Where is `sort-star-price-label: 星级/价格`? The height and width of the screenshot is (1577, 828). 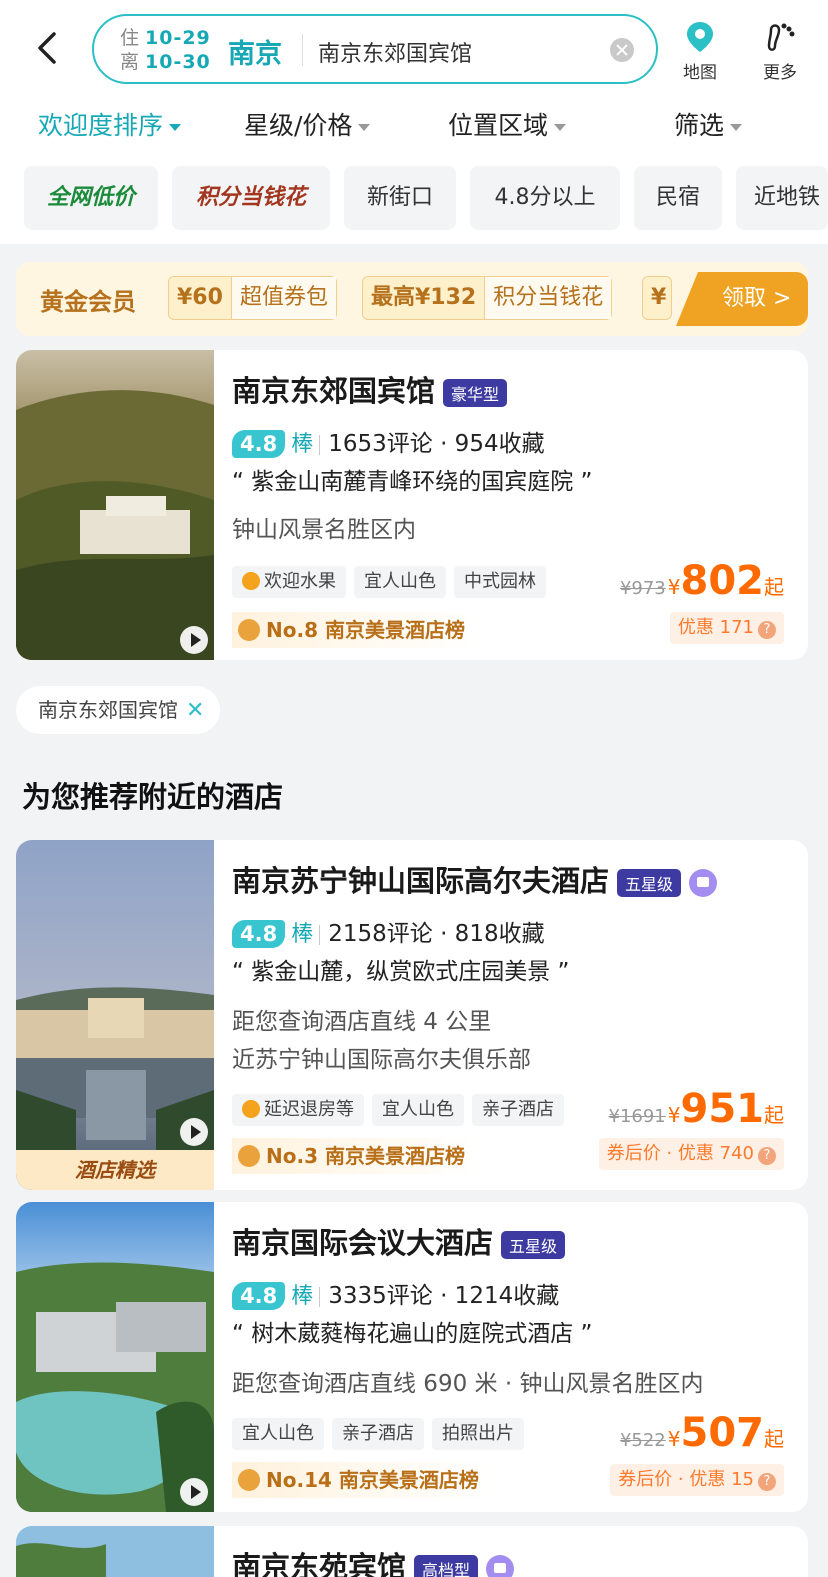 sort-star-price-label: 星级/价格 is located at coordinates (298, 125).